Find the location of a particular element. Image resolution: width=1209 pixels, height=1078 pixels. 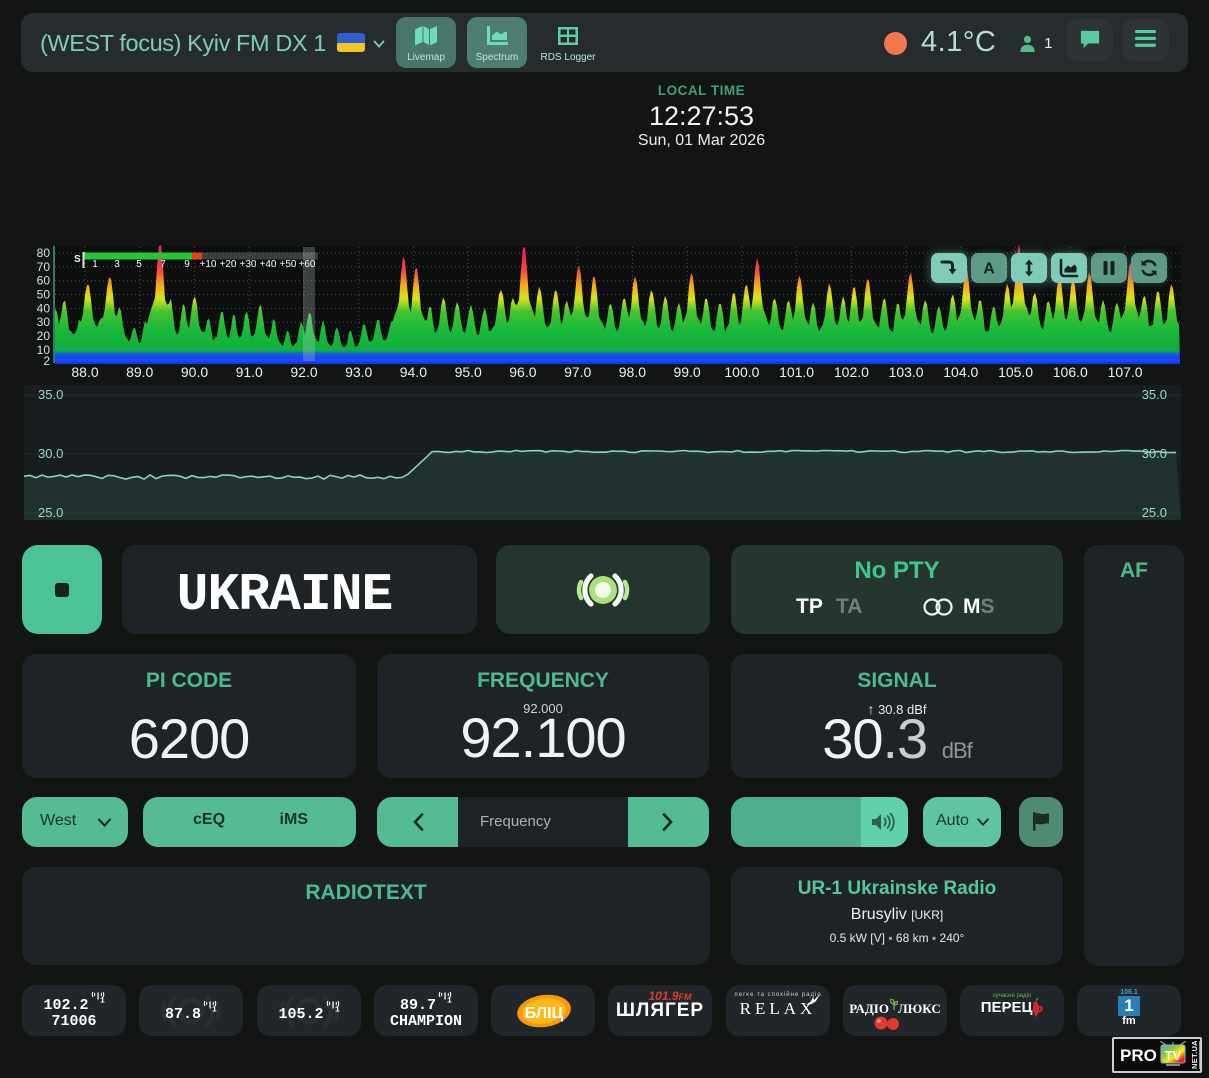

svg-text: БЛІЦ is located at coordinates (544, 1013).